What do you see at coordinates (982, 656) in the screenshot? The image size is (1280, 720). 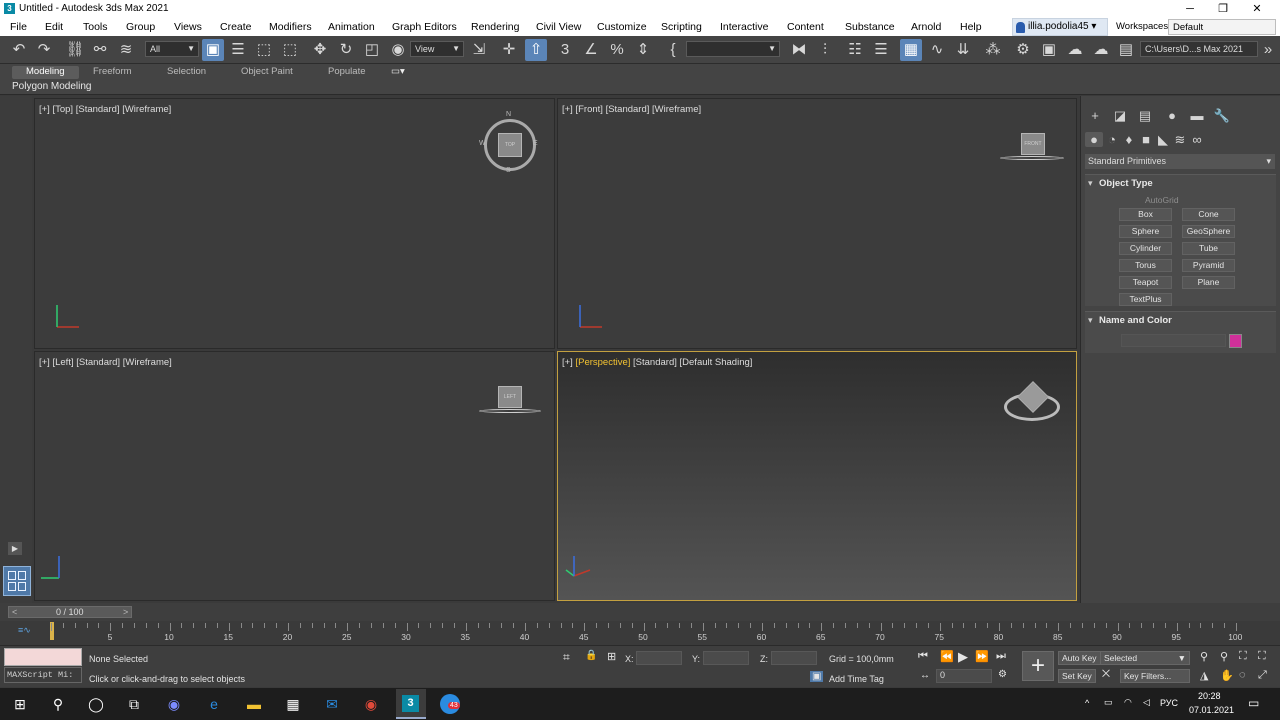 I see `next-frame-icon: ⏩` at bounding box center [982, 656].